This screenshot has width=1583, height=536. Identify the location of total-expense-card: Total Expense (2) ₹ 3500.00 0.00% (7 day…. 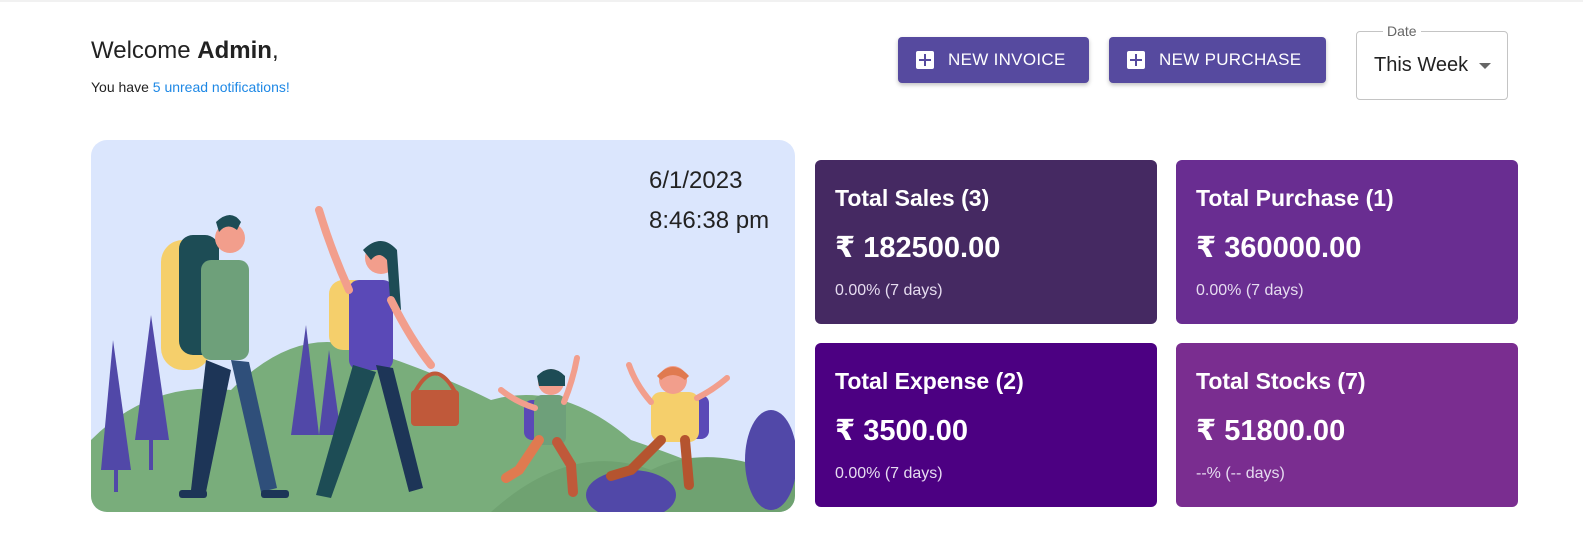
(986, 425).